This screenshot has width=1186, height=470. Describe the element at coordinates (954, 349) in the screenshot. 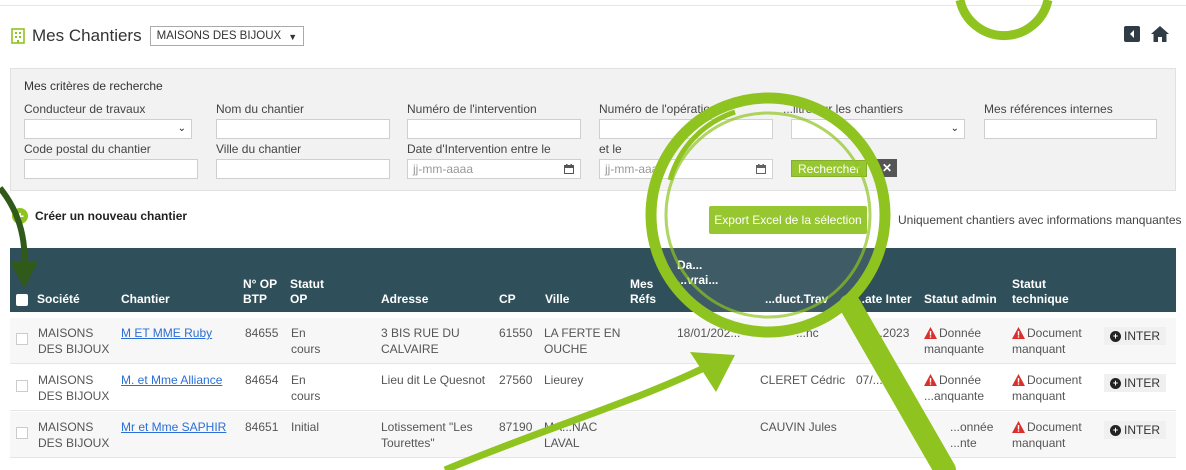

I see `admin-status-line2: manquante` at that location.